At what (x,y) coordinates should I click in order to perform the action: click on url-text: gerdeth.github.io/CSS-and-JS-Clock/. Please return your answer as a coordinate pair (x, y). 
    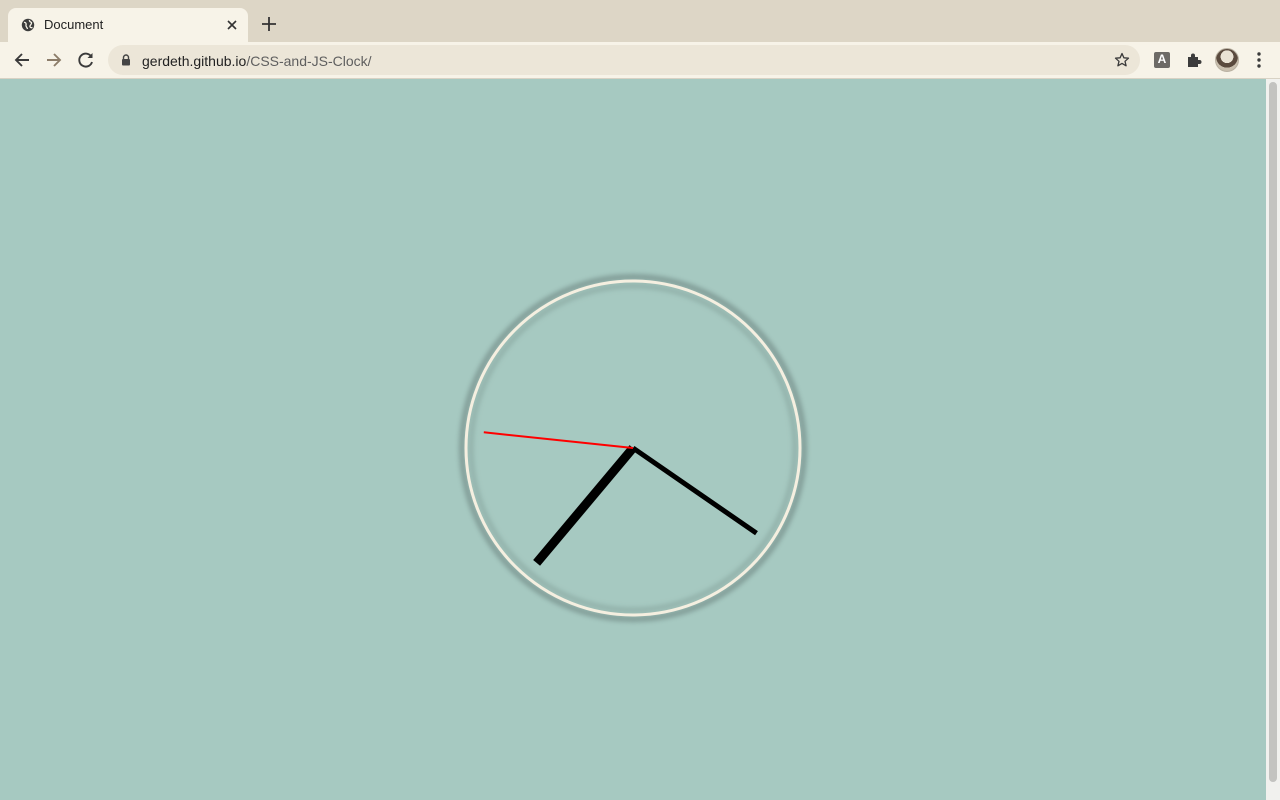
    Looking at the image, I should click on (257, 61).